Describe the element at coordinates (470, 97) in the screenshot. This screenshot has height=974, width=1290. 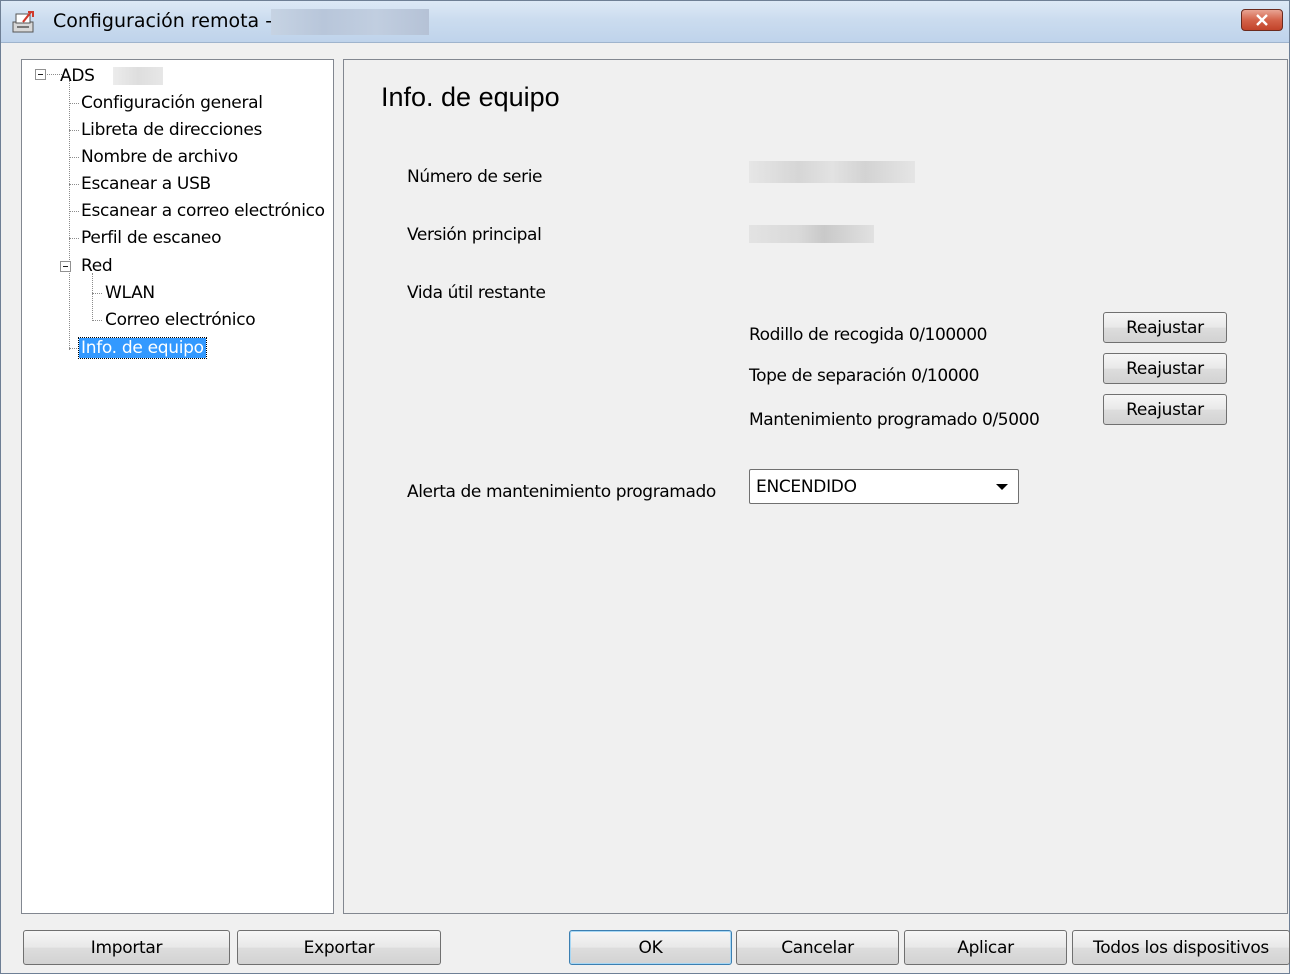
I see `page-title: Info. de equipo` at that location.